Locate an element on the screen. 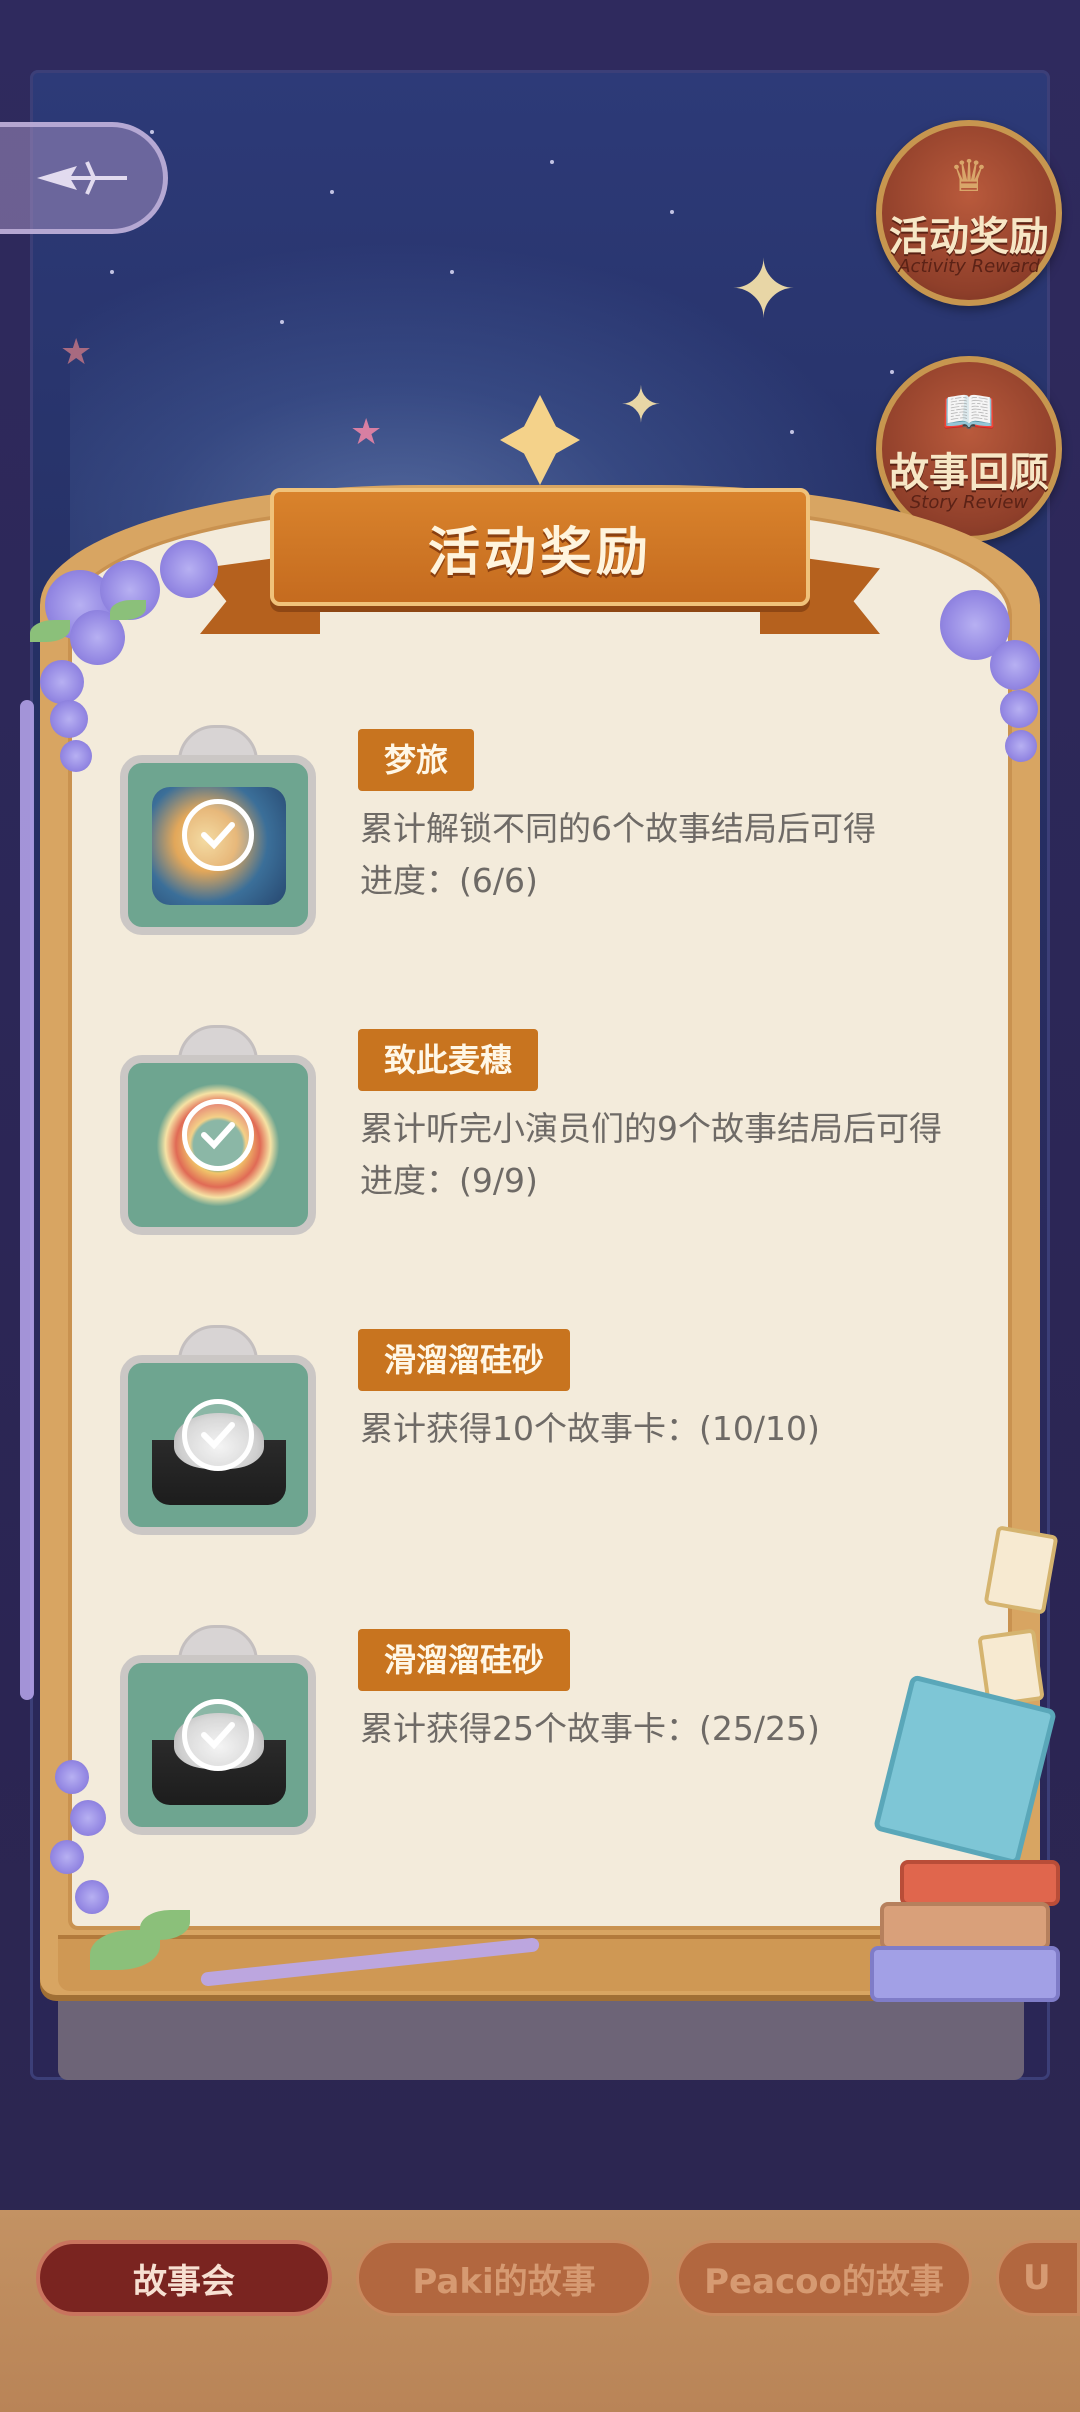 This screenshot has height=2412, width=1080. back-arrow-icon is located at coordinates (81, 178).